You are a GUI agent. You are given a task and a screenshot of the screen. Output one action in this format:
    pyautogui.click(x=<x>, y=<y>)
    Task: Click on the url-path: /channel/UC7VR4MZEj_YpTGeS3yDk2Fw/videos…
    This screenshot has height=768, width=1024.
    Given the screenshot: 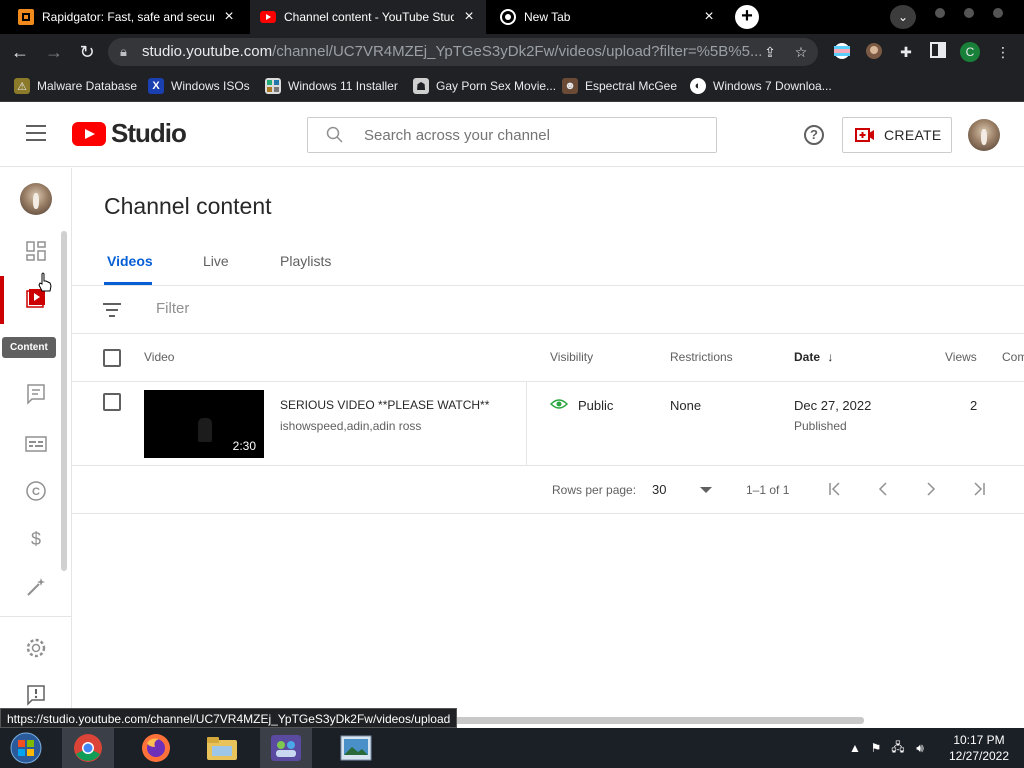 What is the action you would take?
    pyautogui.click(x=517, y=51)
    